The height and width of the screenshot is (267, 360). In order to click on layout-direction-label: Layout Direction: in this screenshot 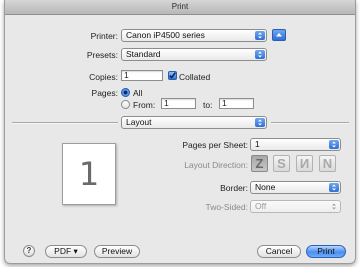, I will do `click(216, 165)`.